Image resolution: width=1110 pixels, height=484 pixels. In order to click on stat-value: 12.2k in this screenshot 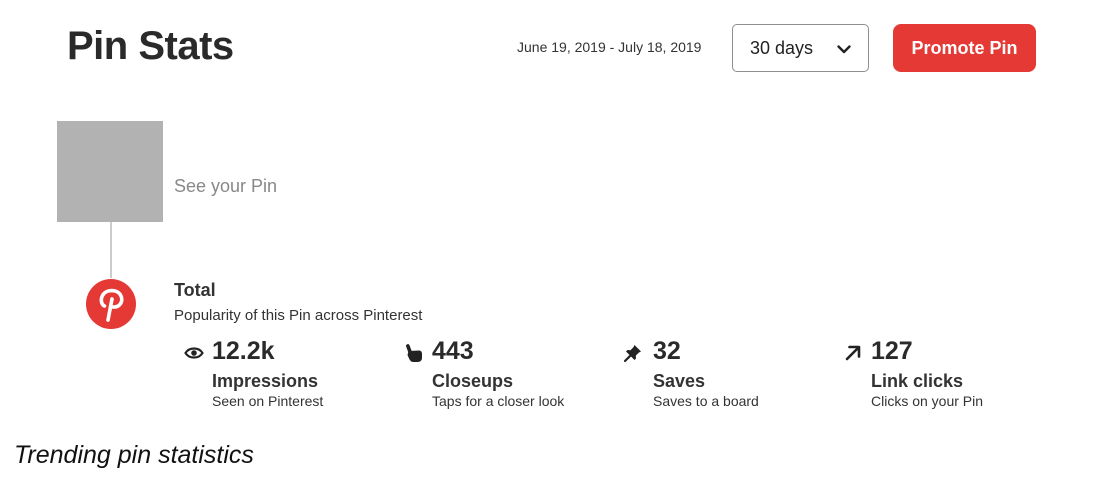, I will do `click(243, 351)`.